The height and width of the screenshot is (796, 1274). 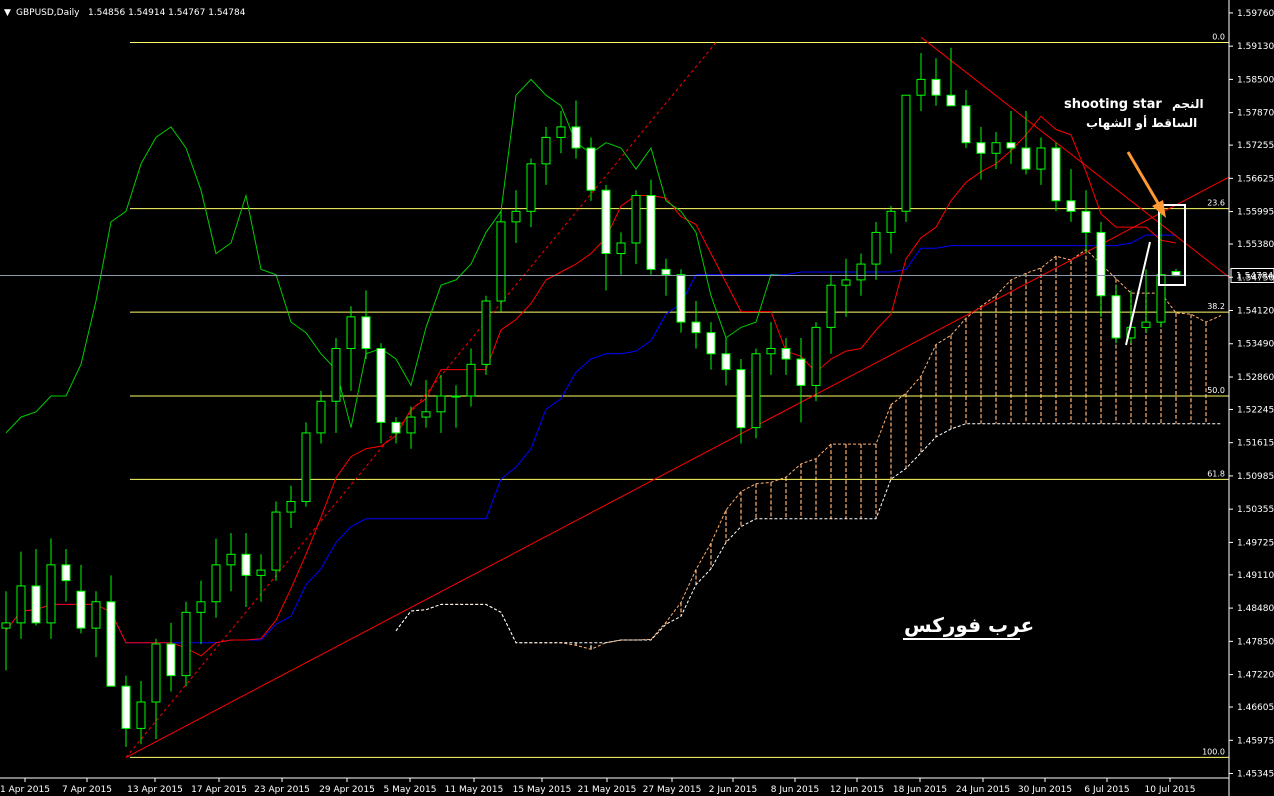 What do you see at coordinates (1255, 510) in the screenshot?
I see `price-tick-label: 1.50355` at bounding box center [1255, 510].